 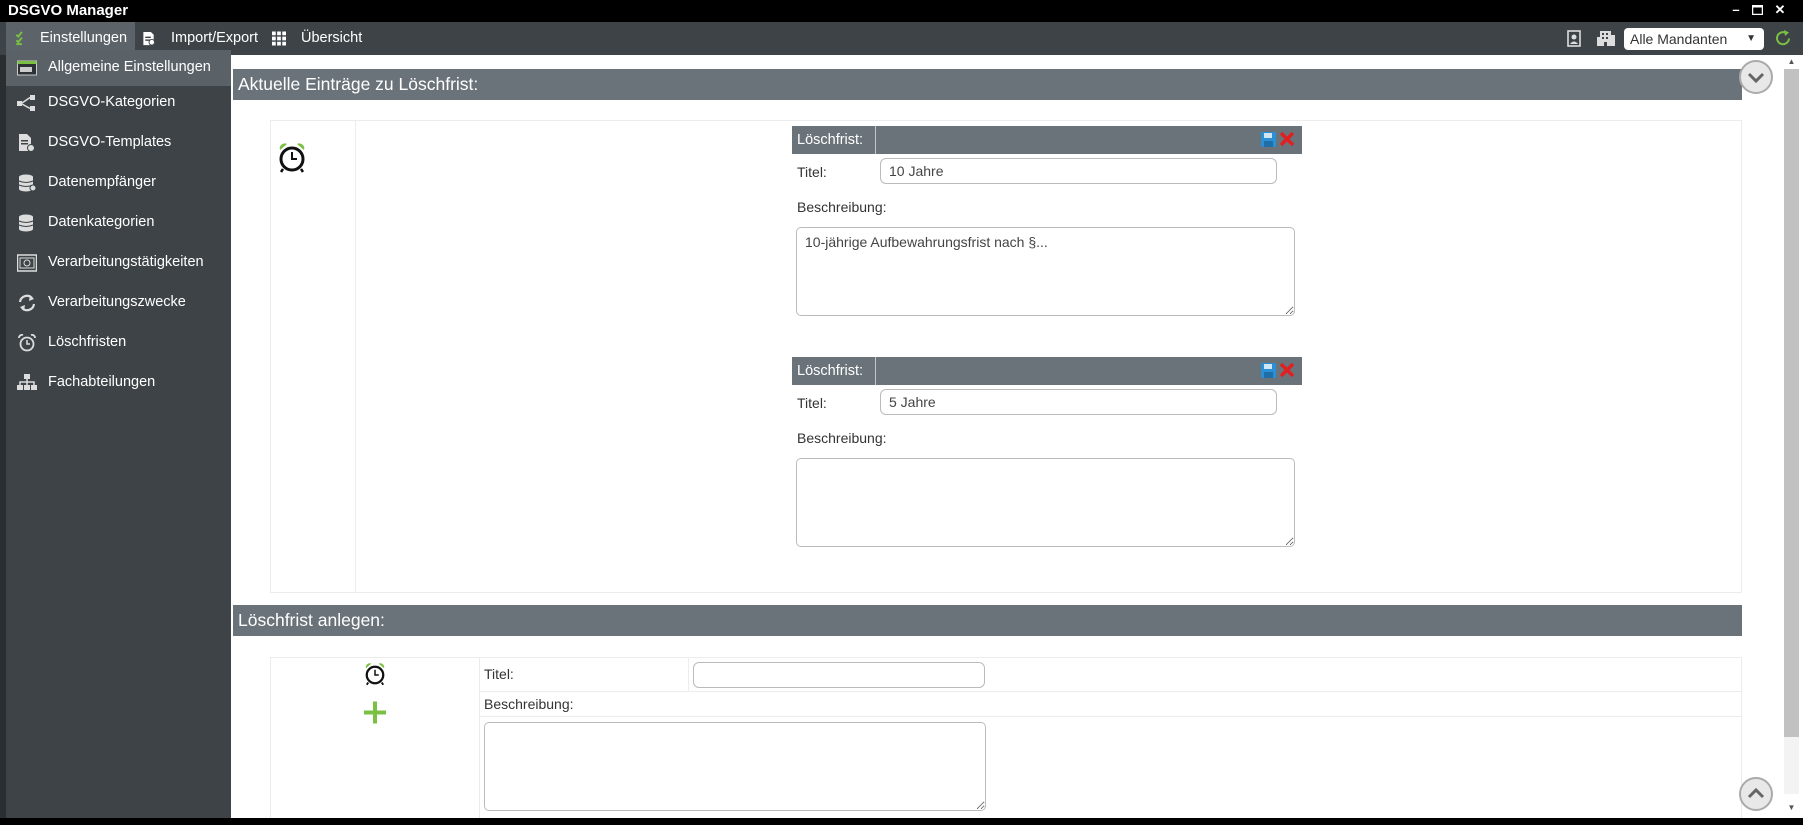 I want to click on section-heading-current: Aktuelle Einträge zu Löschfrist:, so click(x=987, y=84).